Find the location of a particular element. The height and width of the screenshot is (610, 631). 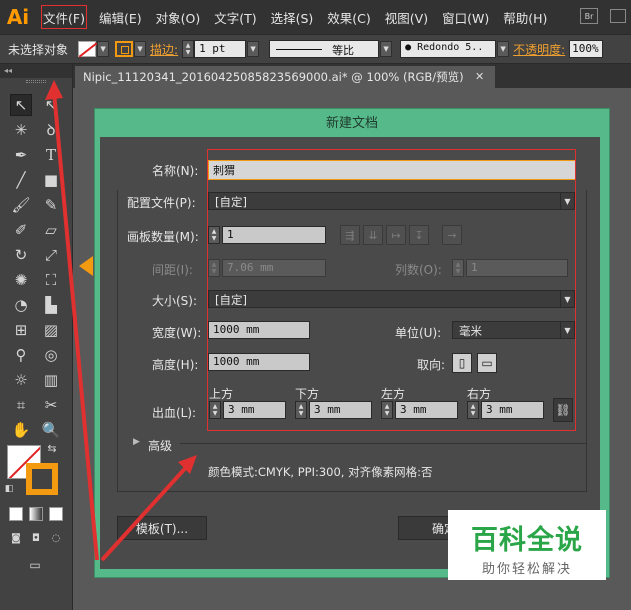

gradient-mode-icon is located at coordinates (36, 514).